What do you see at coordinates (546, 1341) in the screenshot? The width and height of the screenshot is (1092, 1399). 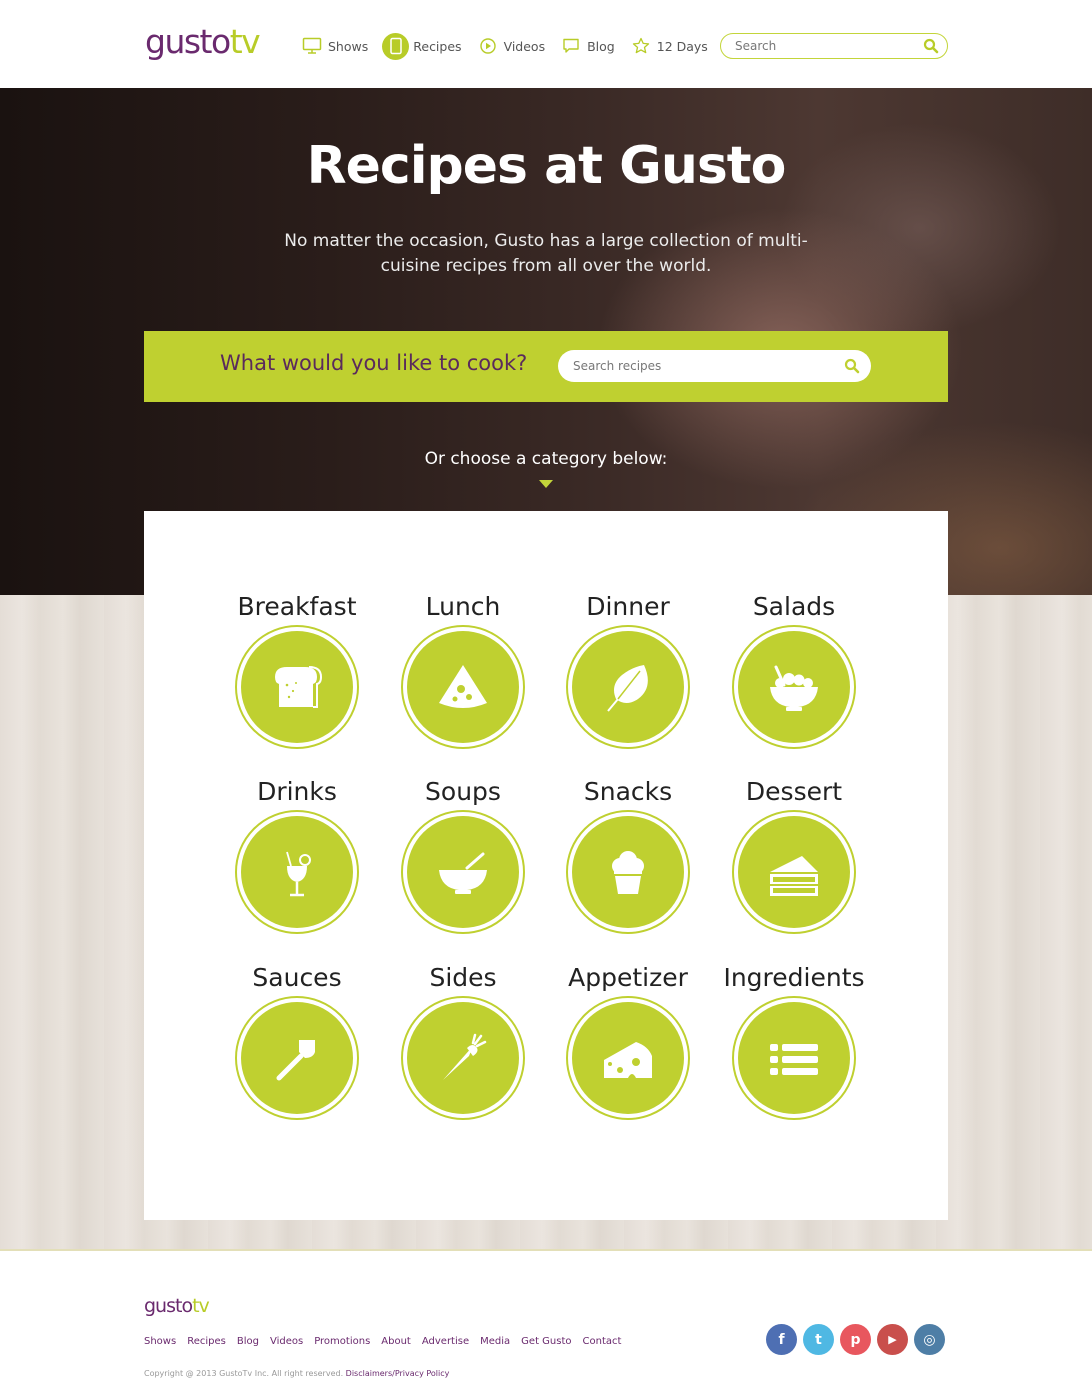 I see `footer-link-get-gusto: Get Gusto` at bounding box center [546, 1341].